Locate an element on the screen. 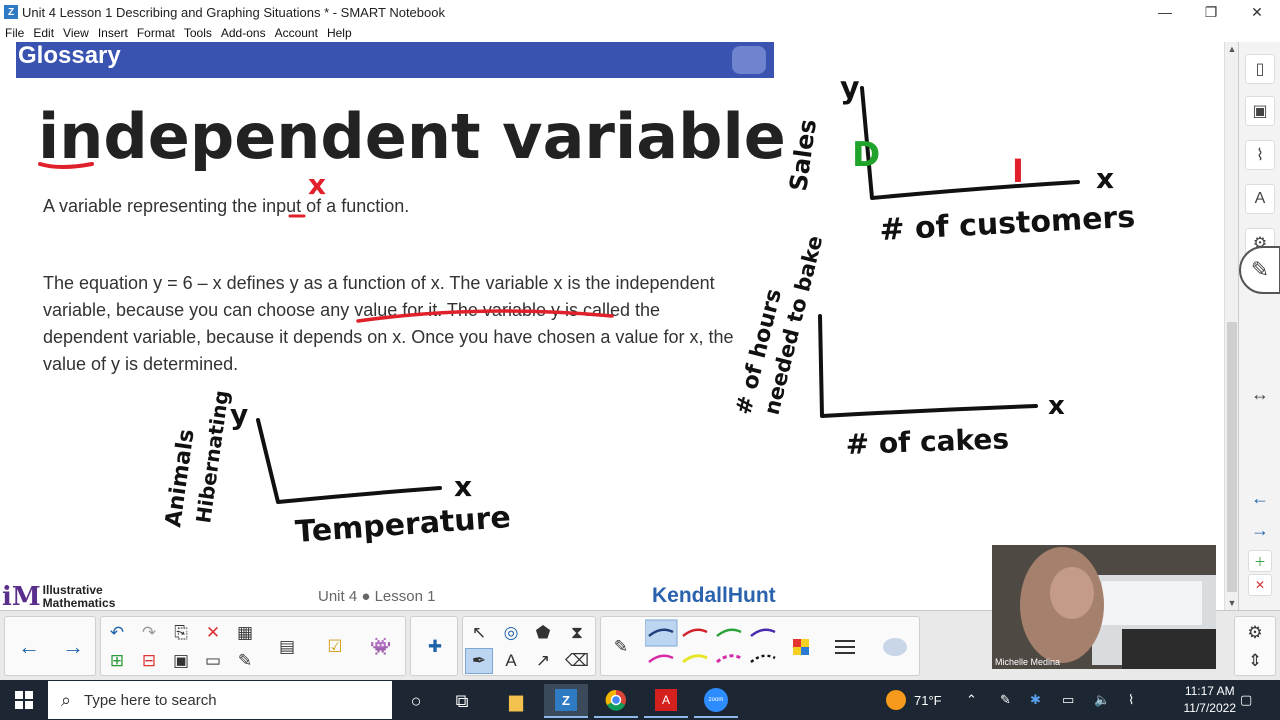 The width and height of the screenshot is (1280, 720). tools-group: ↖ ◎ ⬟ ⧗ ✒ A ↗ ⌫ is located at coordinates (529, 646).